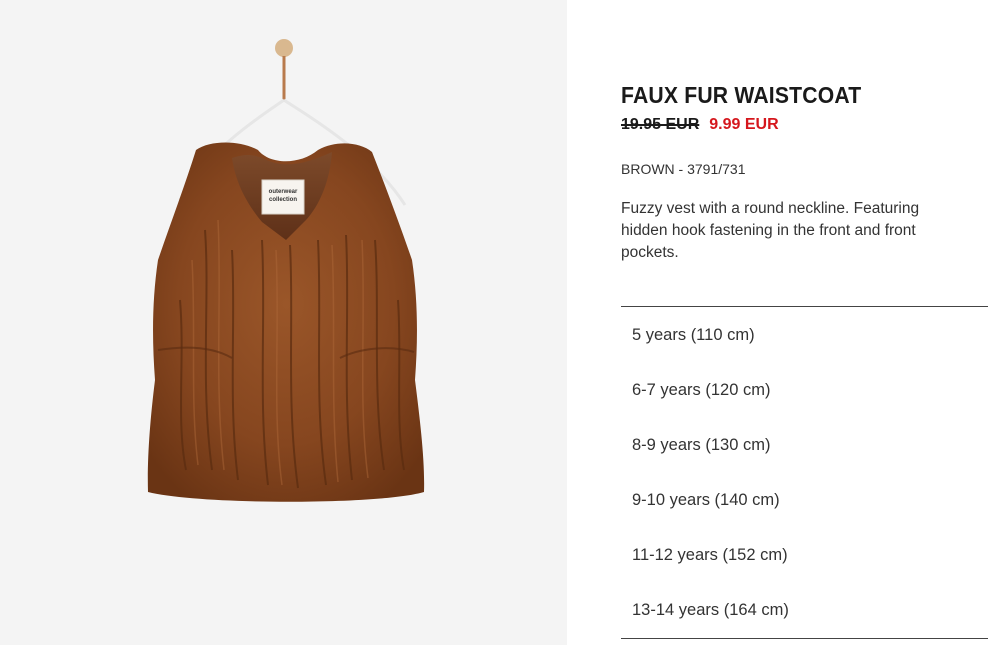 The width and height of the screenshot is (995, 645). What do you see at coordinates (804, 555) in the screenshot?
I see `size-option: 11-12 years (152 cm)` at bounding box center [804, 555].